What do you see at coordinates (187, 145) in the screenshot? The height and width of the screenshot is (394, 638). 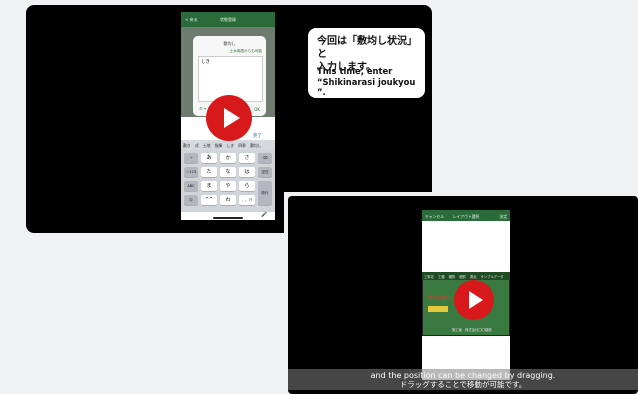 I see `candidate: 敷き` at bounding box center [187, 145].